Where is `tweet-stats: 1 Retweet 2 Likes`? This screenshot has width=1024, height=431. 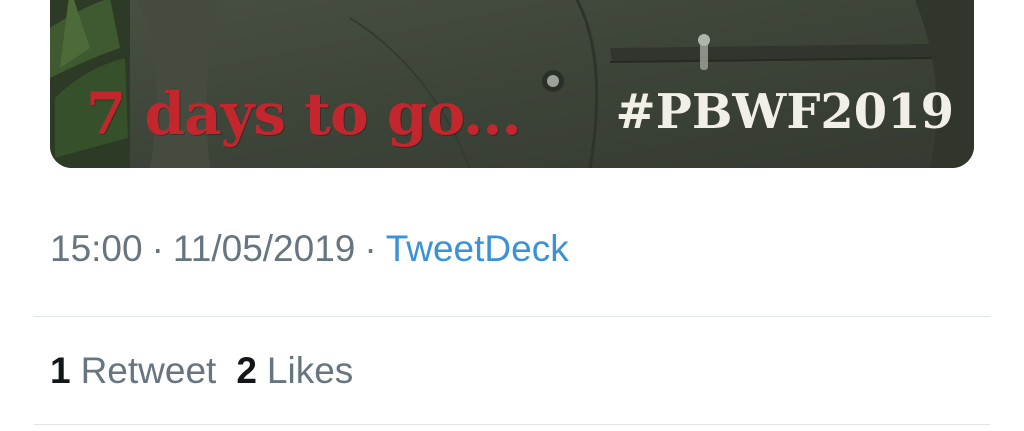
tweet-stats: 1 Retweet 2 Likes is located at coordinates (211, 371).